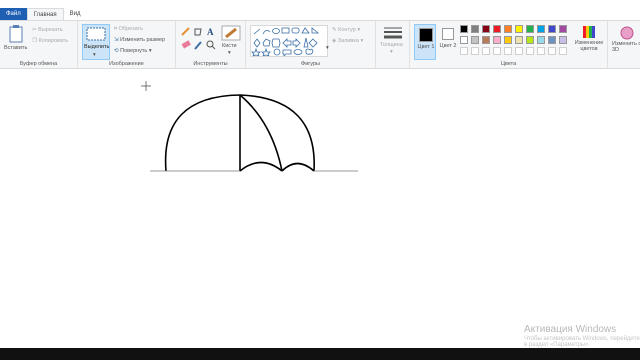 This screenshot has width=640, height=360. What do you see at coordinates (334, 41) in the screenshot?
I see `fill-icon: ◈` at bounding box center [334, 41].